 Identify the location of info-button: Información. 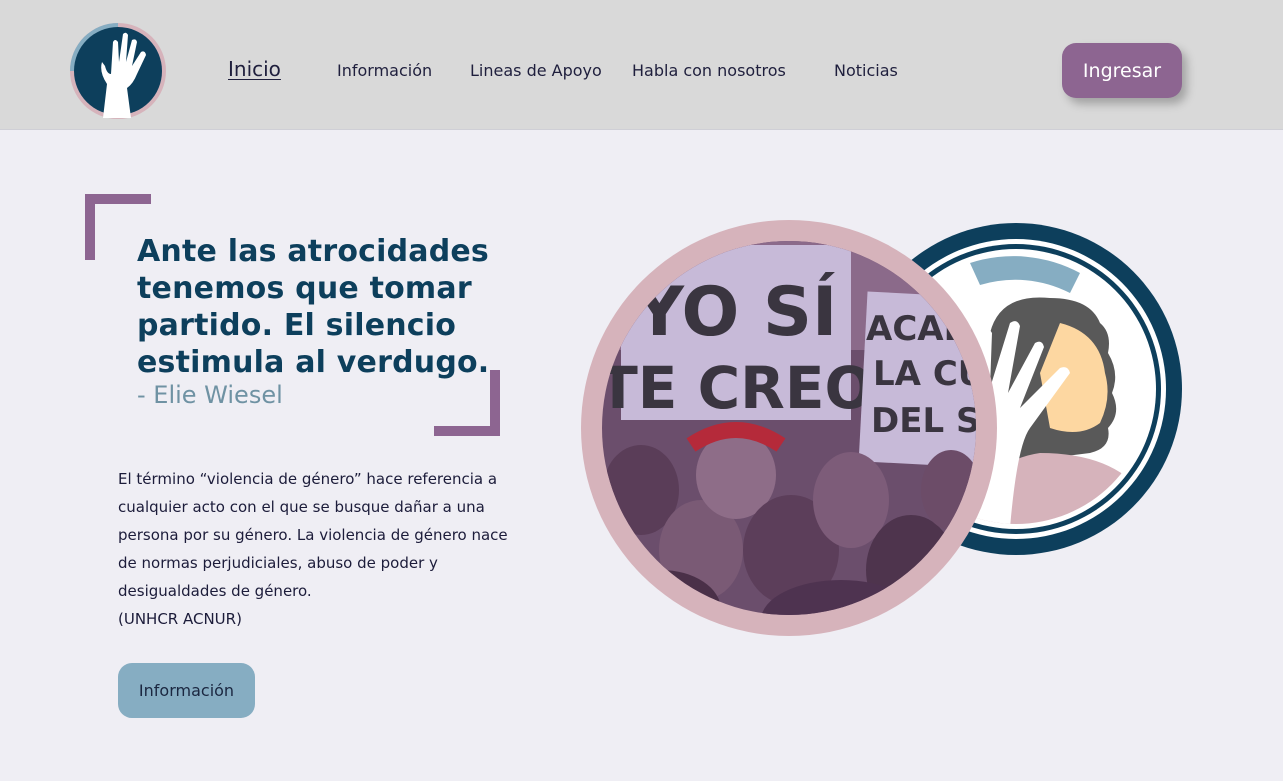
(186, 690).